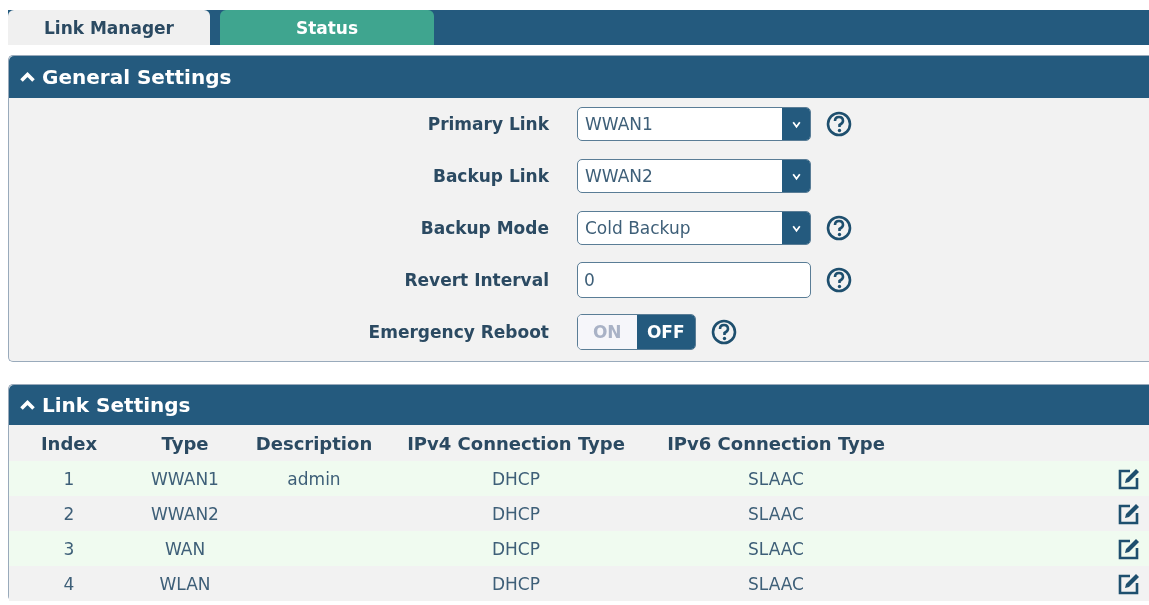  What do you see at coordinates (484, 228) in the screenshot?
I see `field-label: Backup Mode` at bounding box center [484, 228].